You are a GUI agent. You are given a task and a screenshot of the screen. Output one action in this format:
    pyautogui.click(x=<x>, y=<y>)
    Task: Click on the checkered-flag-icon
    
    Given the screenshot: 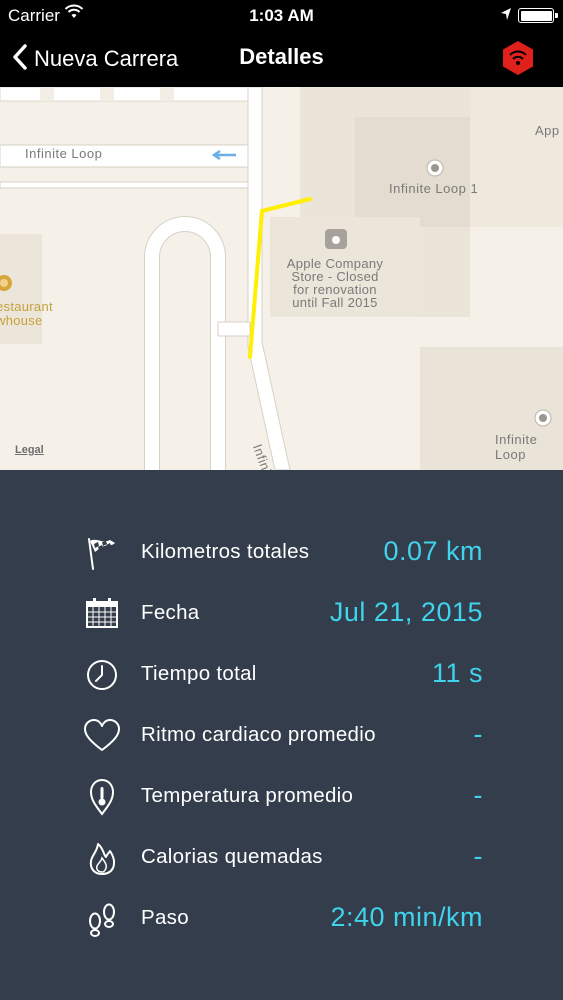 What is the action you would take?
    pyautogui.click(x=102, y=553)
    